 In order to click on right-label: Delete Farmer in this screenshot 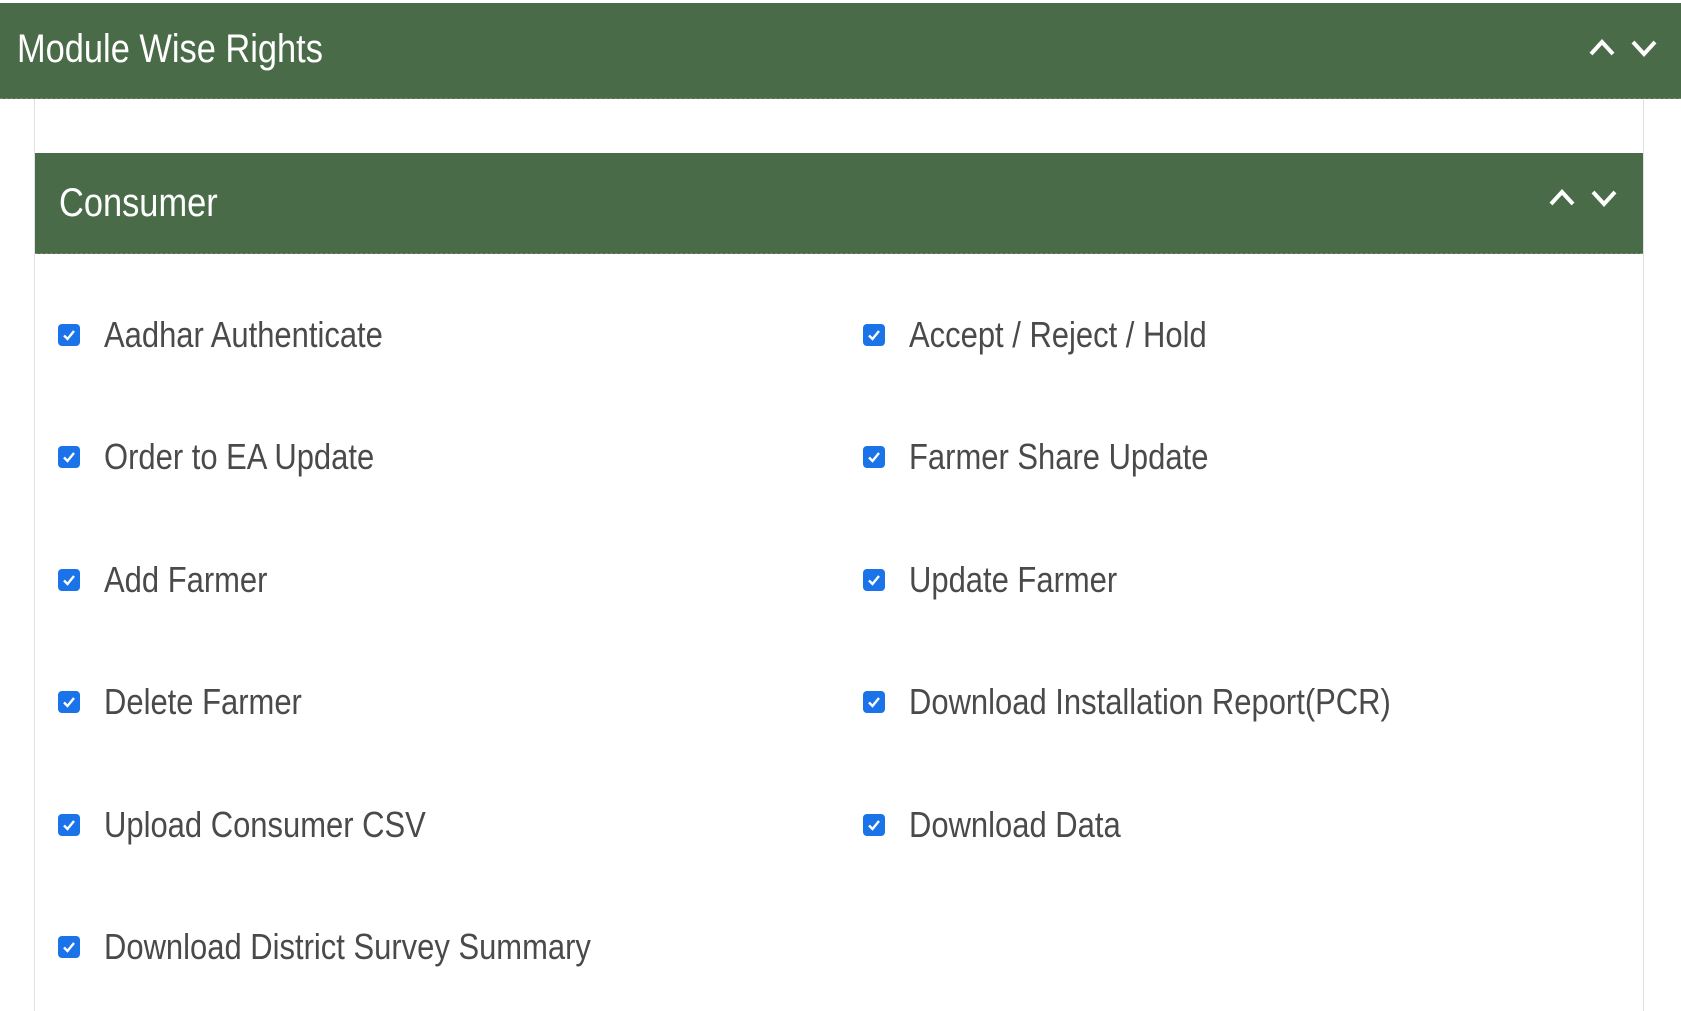, I will do `click(203, 701)`.